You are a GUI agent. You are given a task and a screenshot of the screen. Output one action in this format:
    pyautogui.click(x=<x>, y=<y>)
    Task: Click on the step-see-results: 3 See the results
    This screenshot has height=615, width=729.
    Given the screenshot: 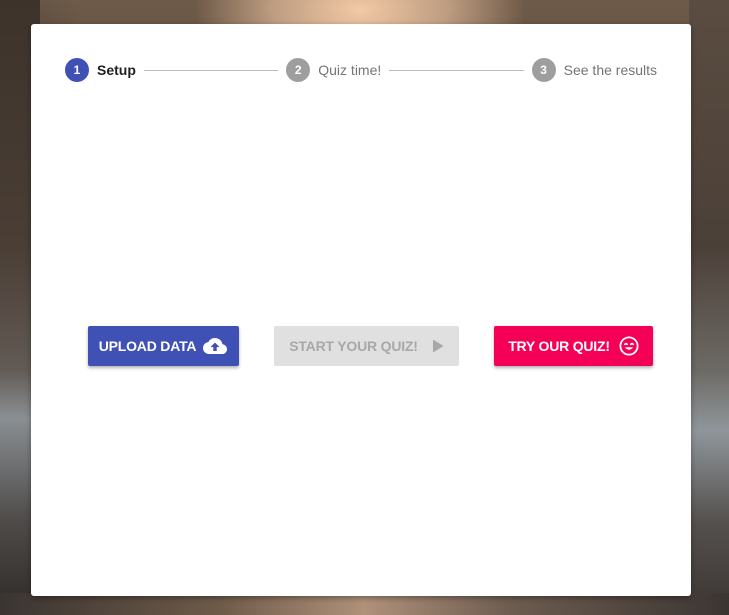 What is the action you would take?
    pyautogui.click(x=594, y=70)
    